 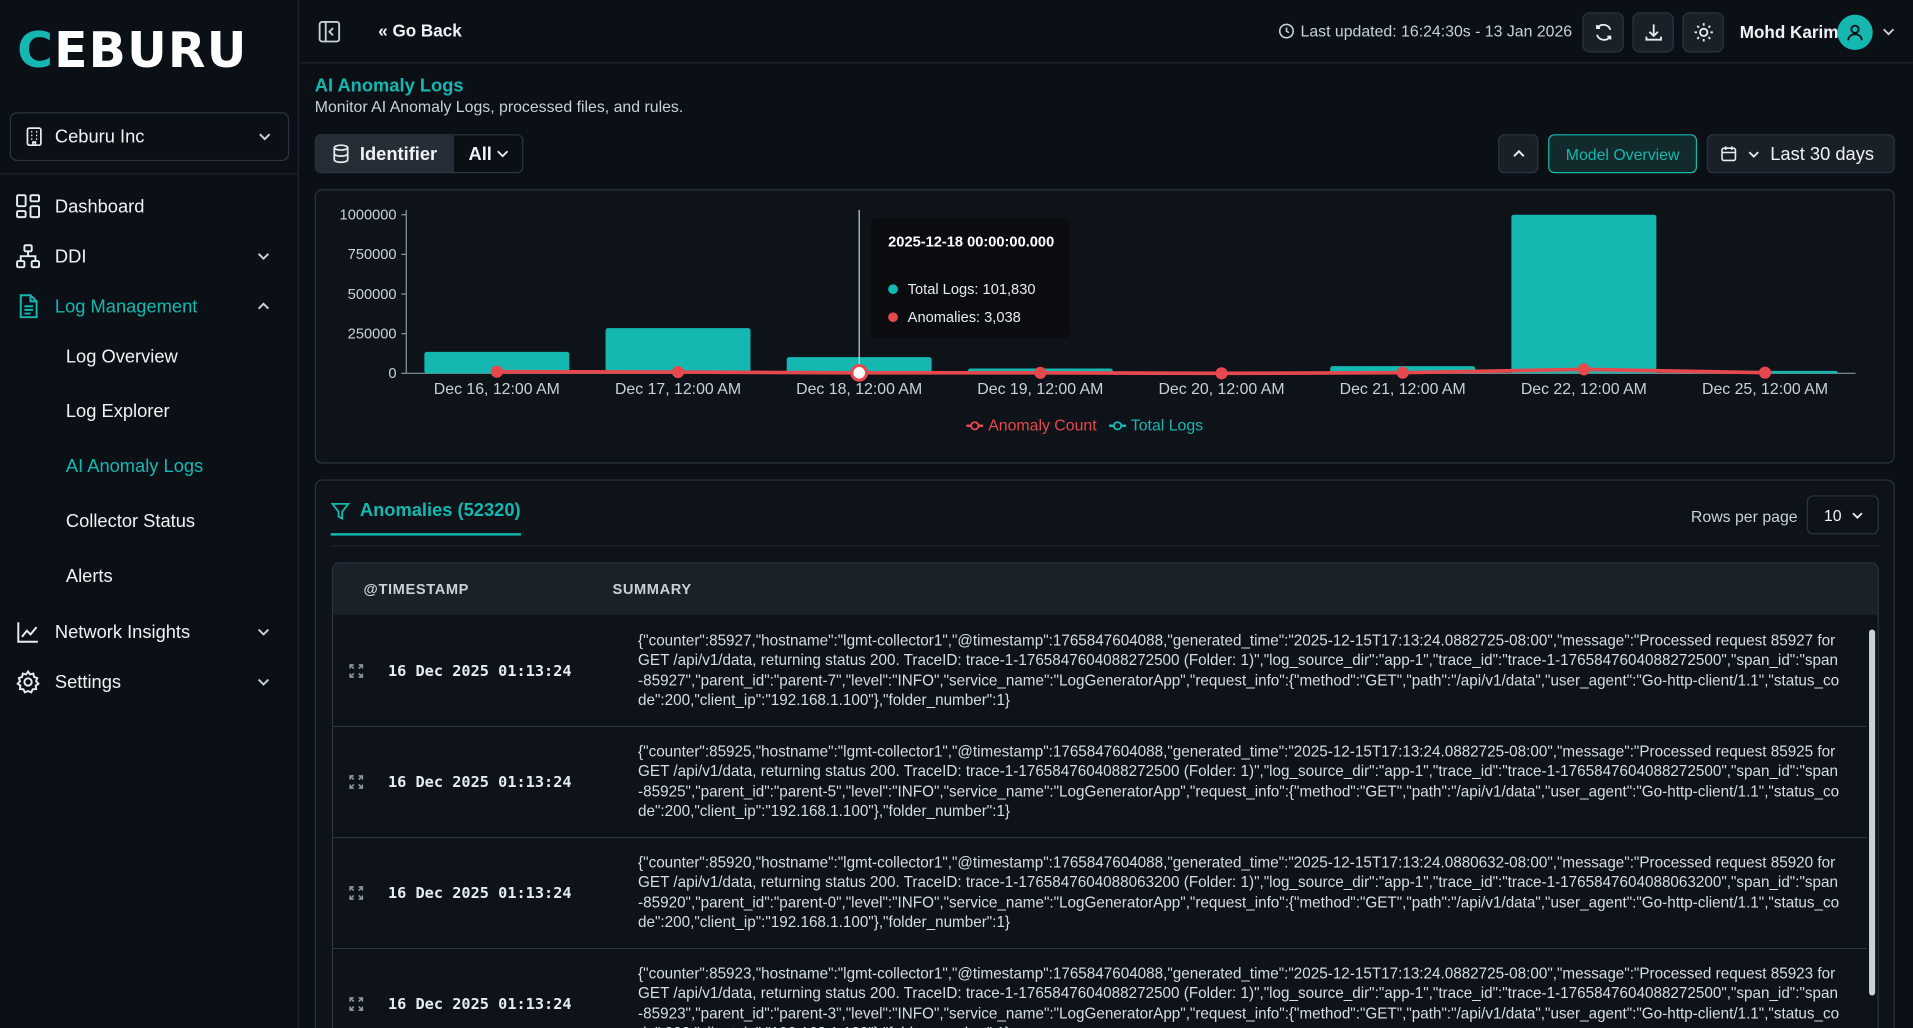 What do you see at coordinates (149, 682) in the screenshot?
I see `sidebar-item-settings: Settings` at bounding box center [149, 682].